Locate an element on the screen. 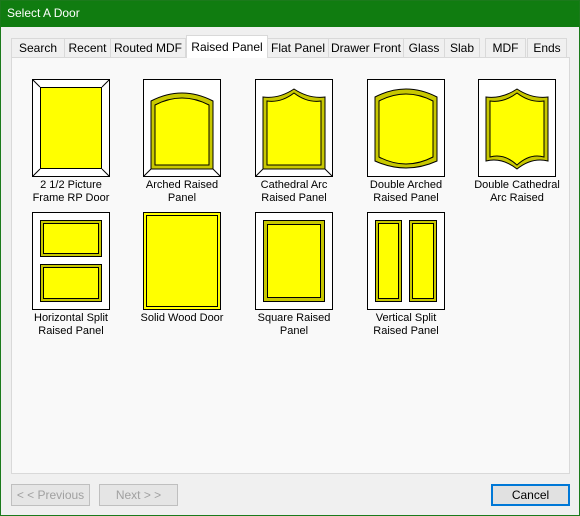 The image size is (580, 516). tab-raised-panel: Raised Panel is located at coordinates (227, 46).